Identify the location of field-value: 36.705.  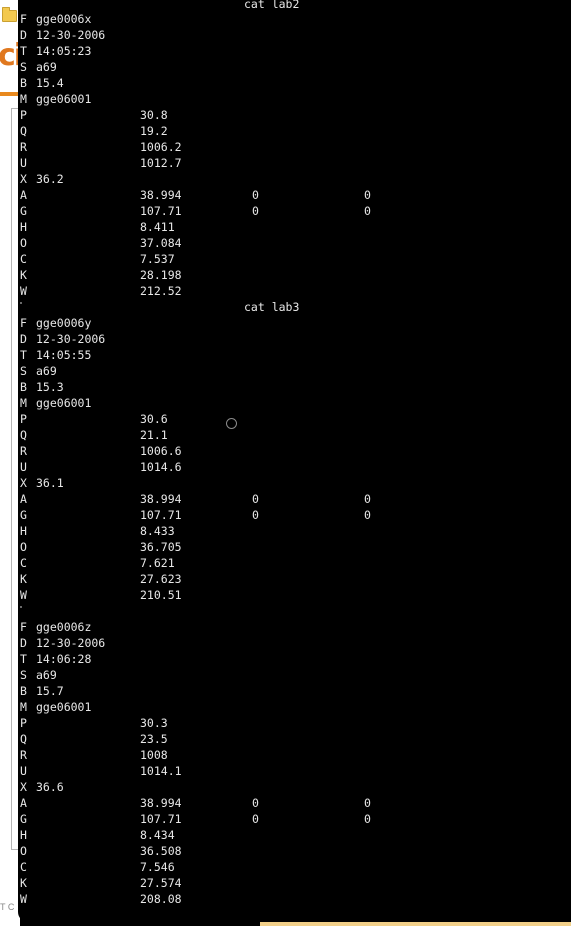
(161, 547).